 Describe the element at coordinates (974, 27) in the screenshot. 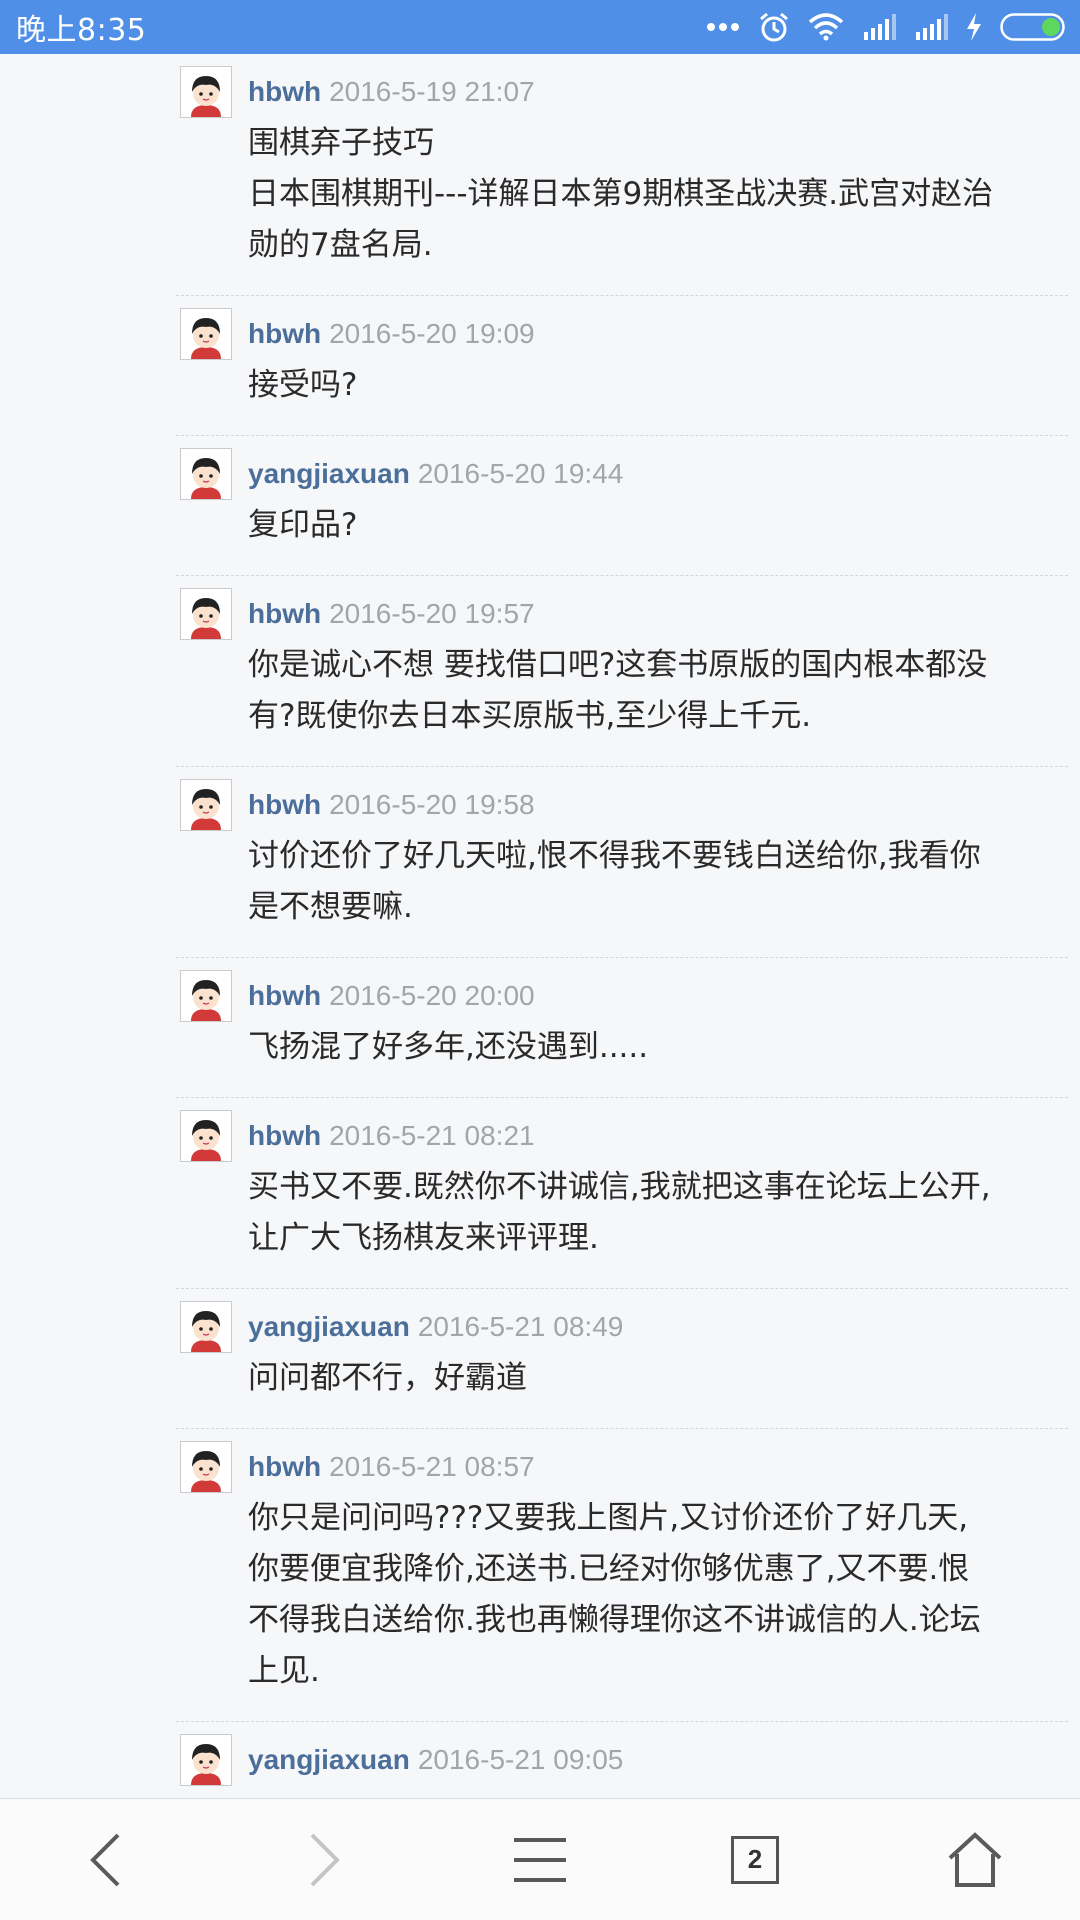

I see `charging-icon` at that location.